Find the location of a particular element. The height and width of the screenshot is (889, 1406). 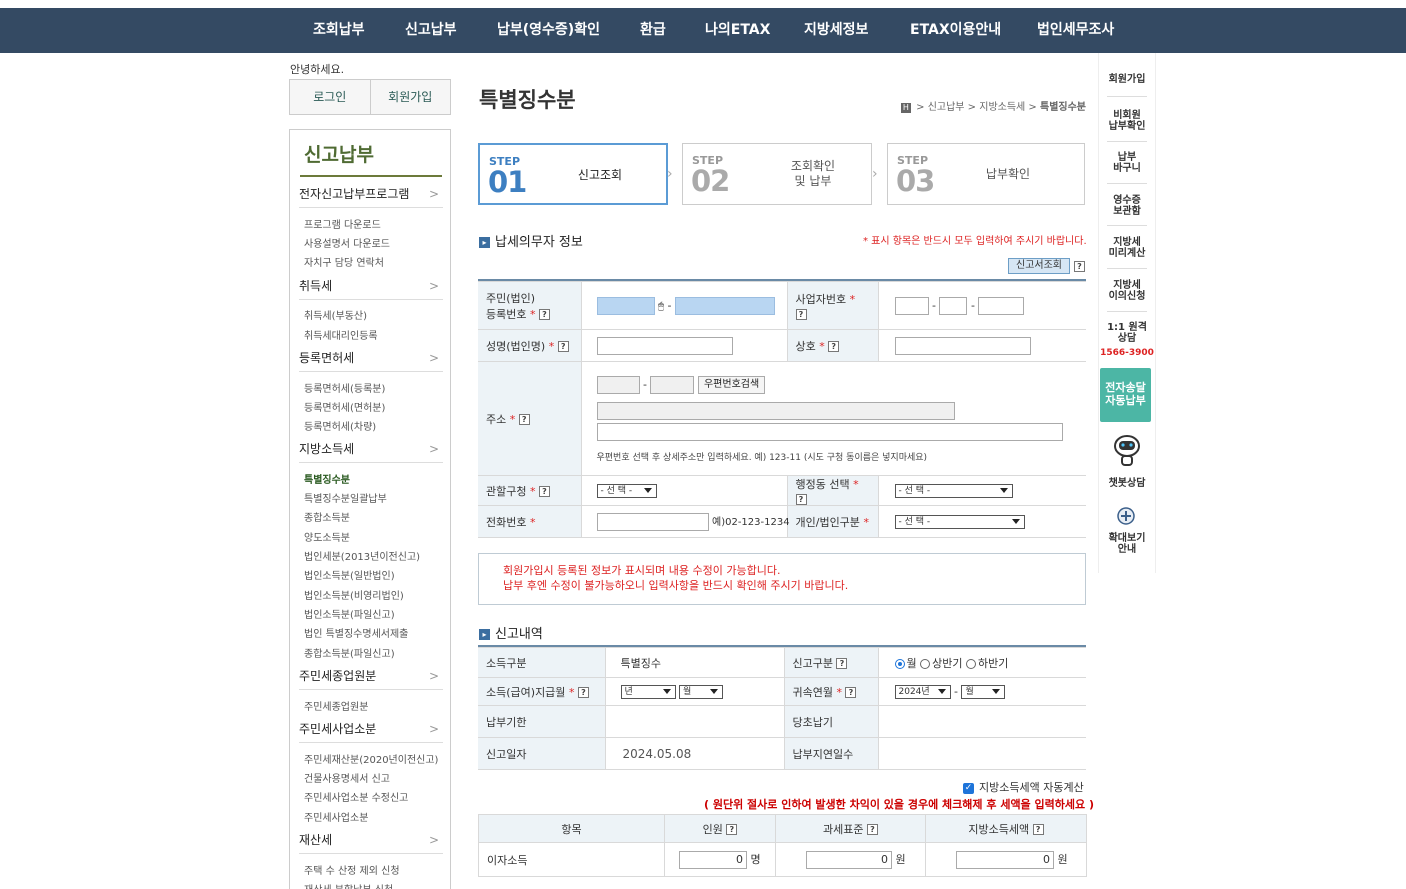

side-nav-section: 취득세 > is located at coordinates (371, 286).